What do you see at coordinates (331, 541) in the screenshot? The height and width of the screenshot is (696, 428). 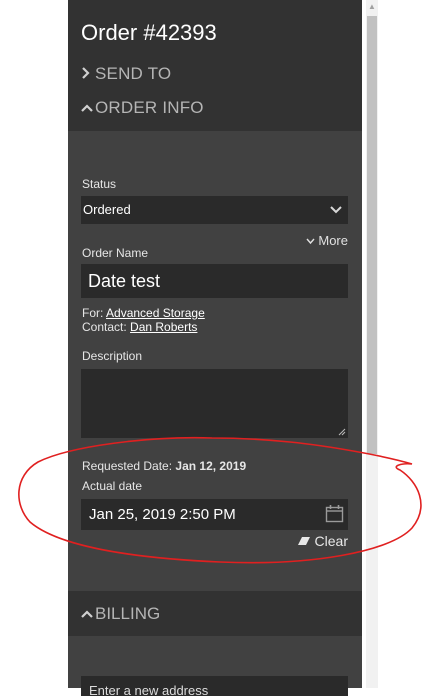 I see `clear-label: Clear` at bounding box center [331, 541].